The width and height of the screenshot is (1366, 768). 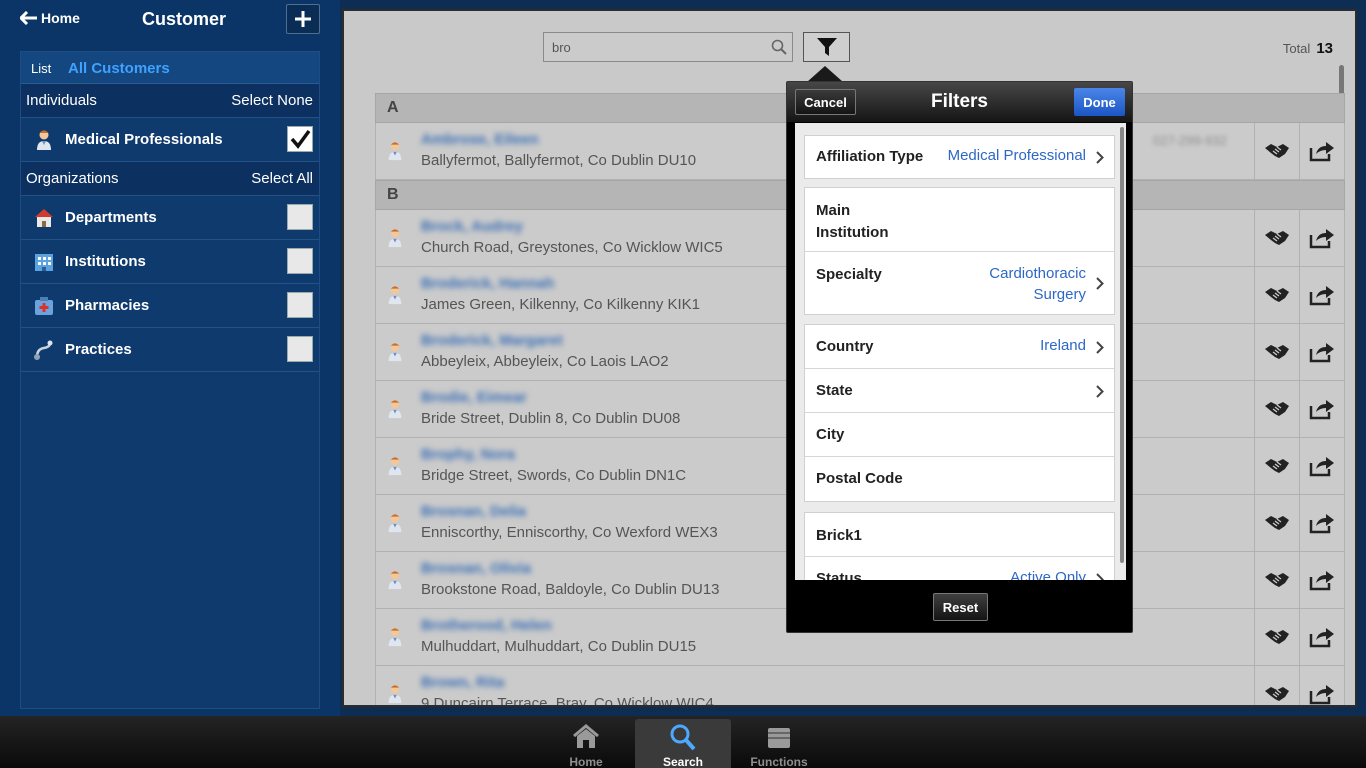 I want to click on plus-icon, so click(x=303, y=19).